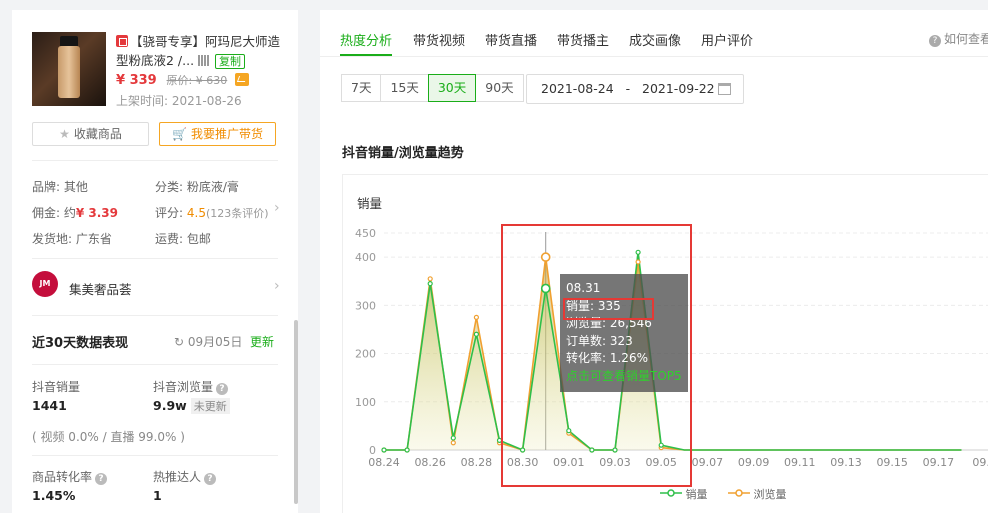 This screenshot has width=988, height=513. I want to click on product-image, so click(69, 69).